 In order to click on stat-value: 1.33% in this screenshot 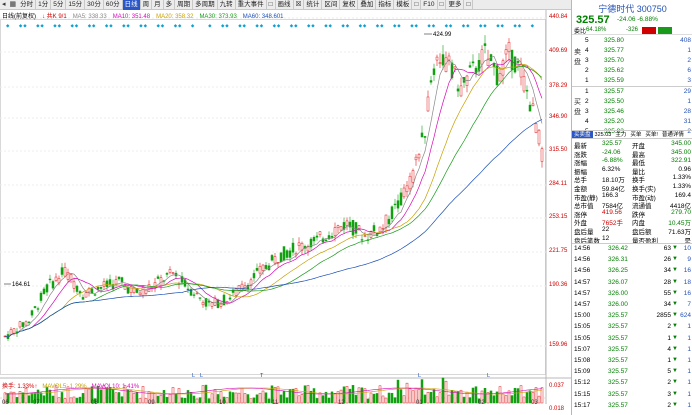, I will do `click(681, 178)`.